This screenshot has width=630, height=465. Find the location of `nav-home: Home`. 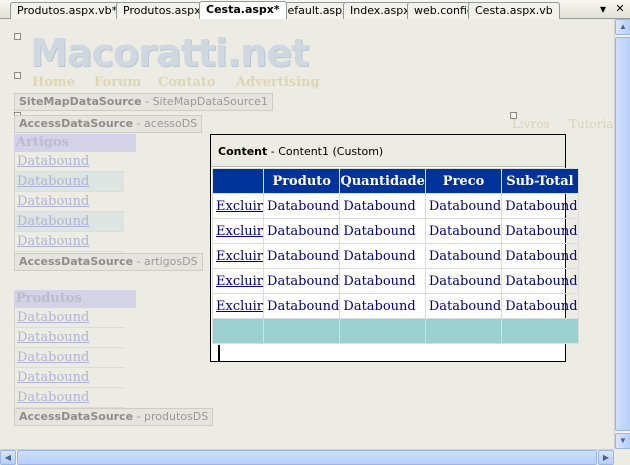

nav-home: Home is located at coordinates (53, 82).